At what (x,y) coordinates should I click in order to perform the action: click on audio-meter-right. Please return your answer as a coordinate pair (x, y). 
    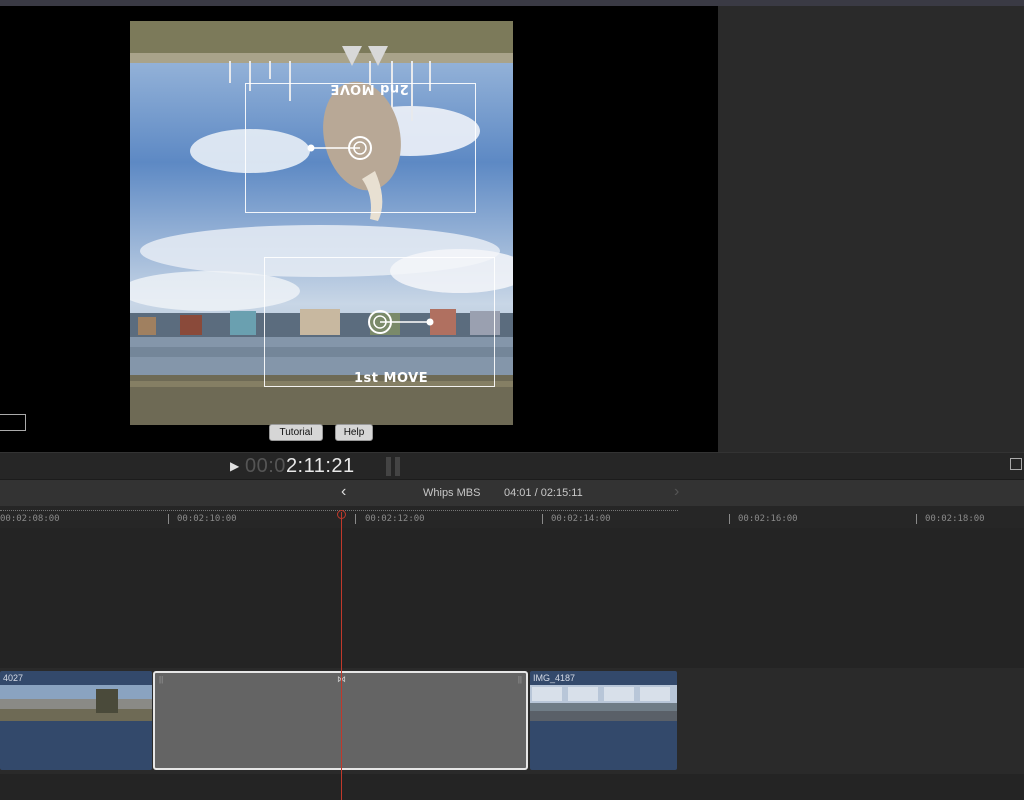
    Looking at the image, I should click on (397, 466).